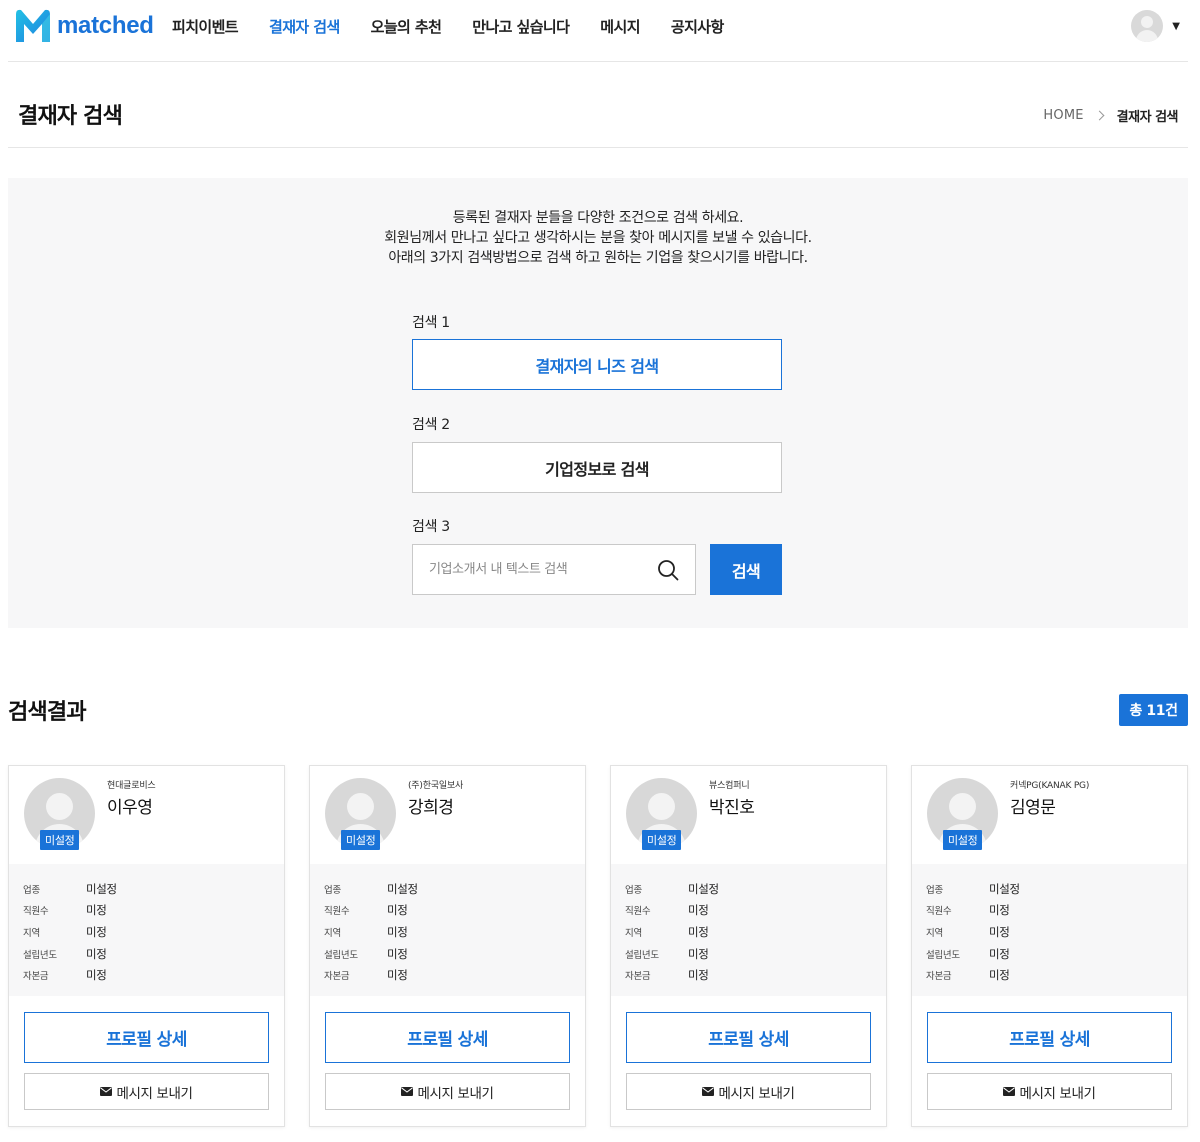 This screenshot has width=1200, height=1142. What do you see at coordinates (105, 25) in the screenshot?
I see `logo-text: matched` at bounding box center [105, 25].